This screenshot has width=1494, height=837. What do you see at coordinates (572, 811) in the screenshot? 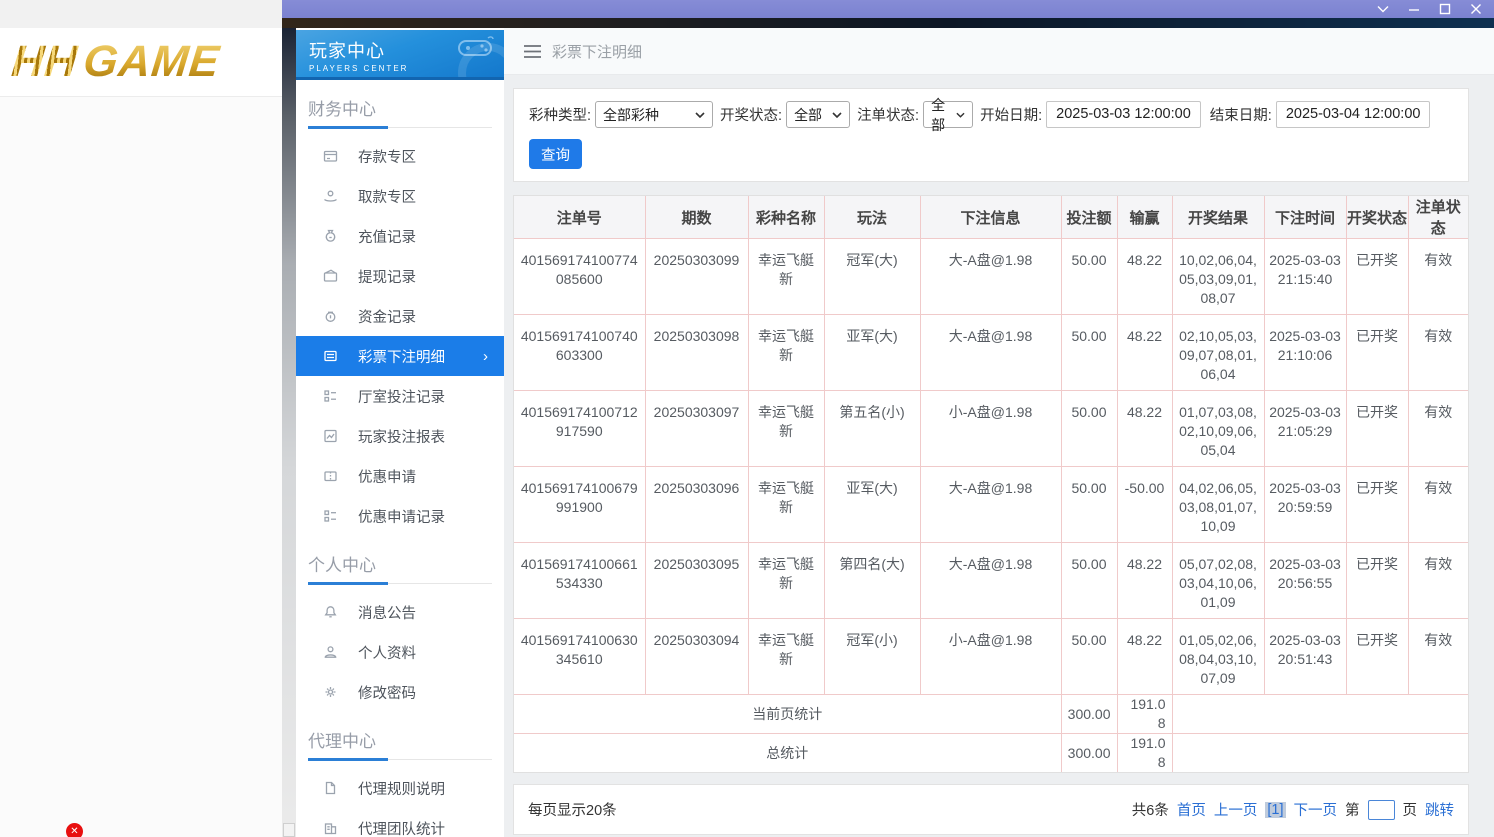
I see `page-size-text: 每页显示20条` at bounding box center [572, 811].